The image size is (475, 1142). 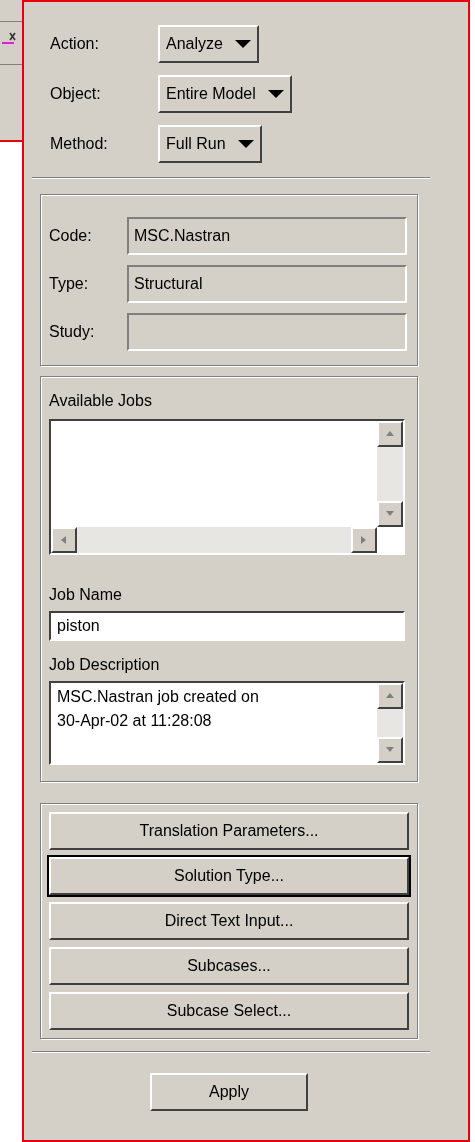 What do you see at coordinates (72, 332) in the screenshot?
I see `field-label: Study:` at bounding box center [72, 332].